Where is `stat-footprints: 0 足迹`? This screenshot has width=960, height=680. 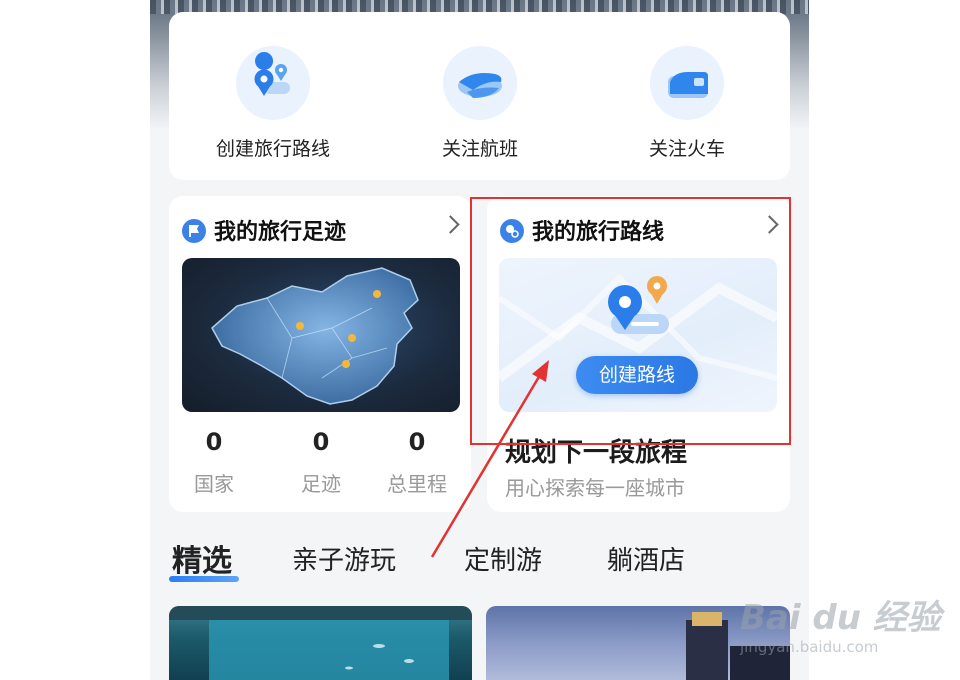 stat-footprints: 0 足迹 is located at coordinates (321, 462).